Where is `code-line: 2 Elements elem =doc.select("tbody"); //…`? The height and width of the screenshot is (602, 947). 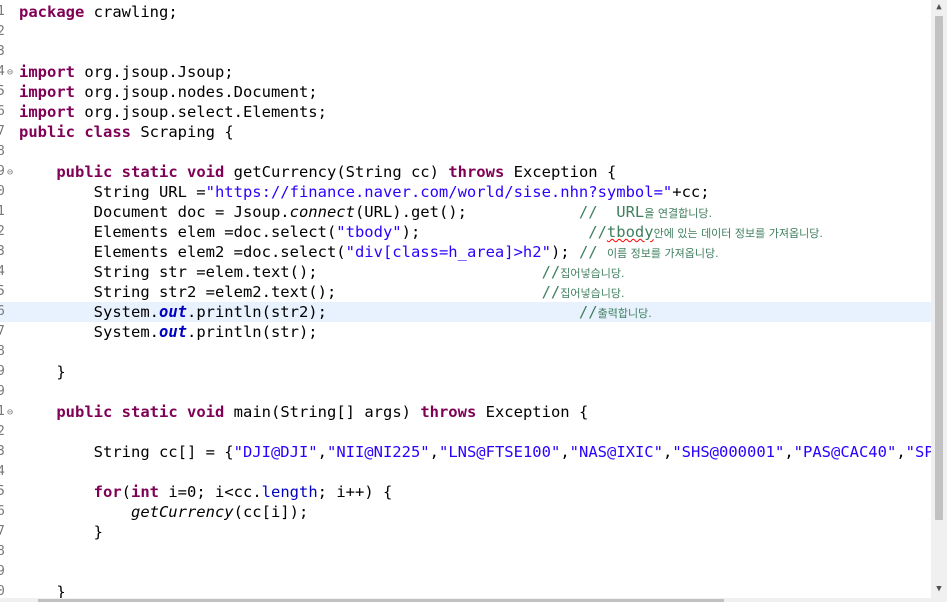 code-line: 2 Elements elem =doc.select("tbody"); //… is located at coordinates (465, 232).